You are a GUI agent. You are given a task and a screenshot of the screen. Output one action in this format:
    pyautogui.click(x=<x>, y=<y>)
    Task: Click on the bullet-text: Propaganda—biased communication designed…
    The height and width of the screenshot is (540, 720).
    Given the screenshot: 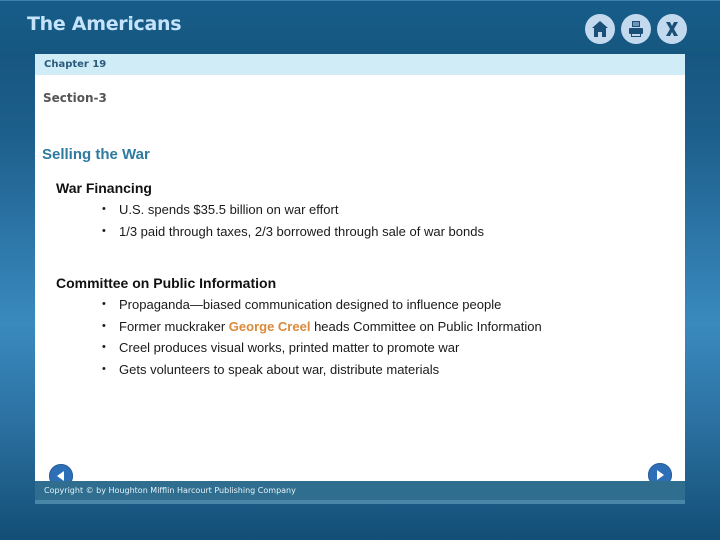 What is the action you would take?
    pyautogui.click(x=310, y=304)
    